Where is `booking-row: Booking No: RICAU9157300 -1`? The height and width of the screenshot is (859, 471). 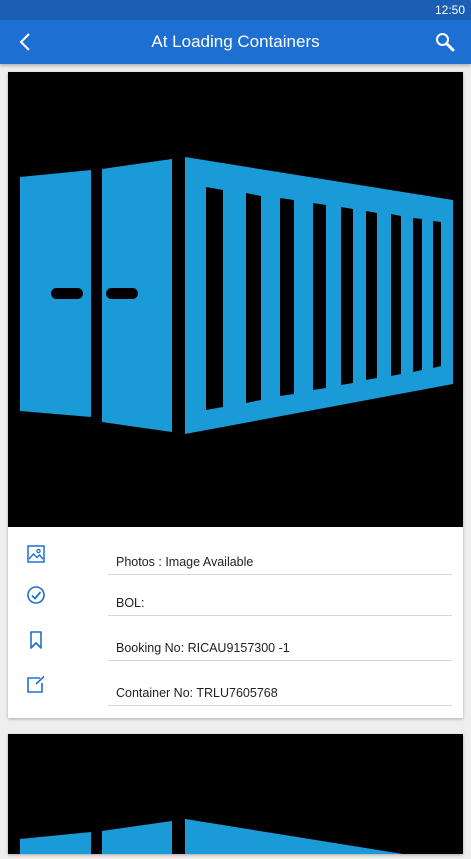 booking-row: Booking No: RICAU9157300 -1 is located at coordinates (235, 640).